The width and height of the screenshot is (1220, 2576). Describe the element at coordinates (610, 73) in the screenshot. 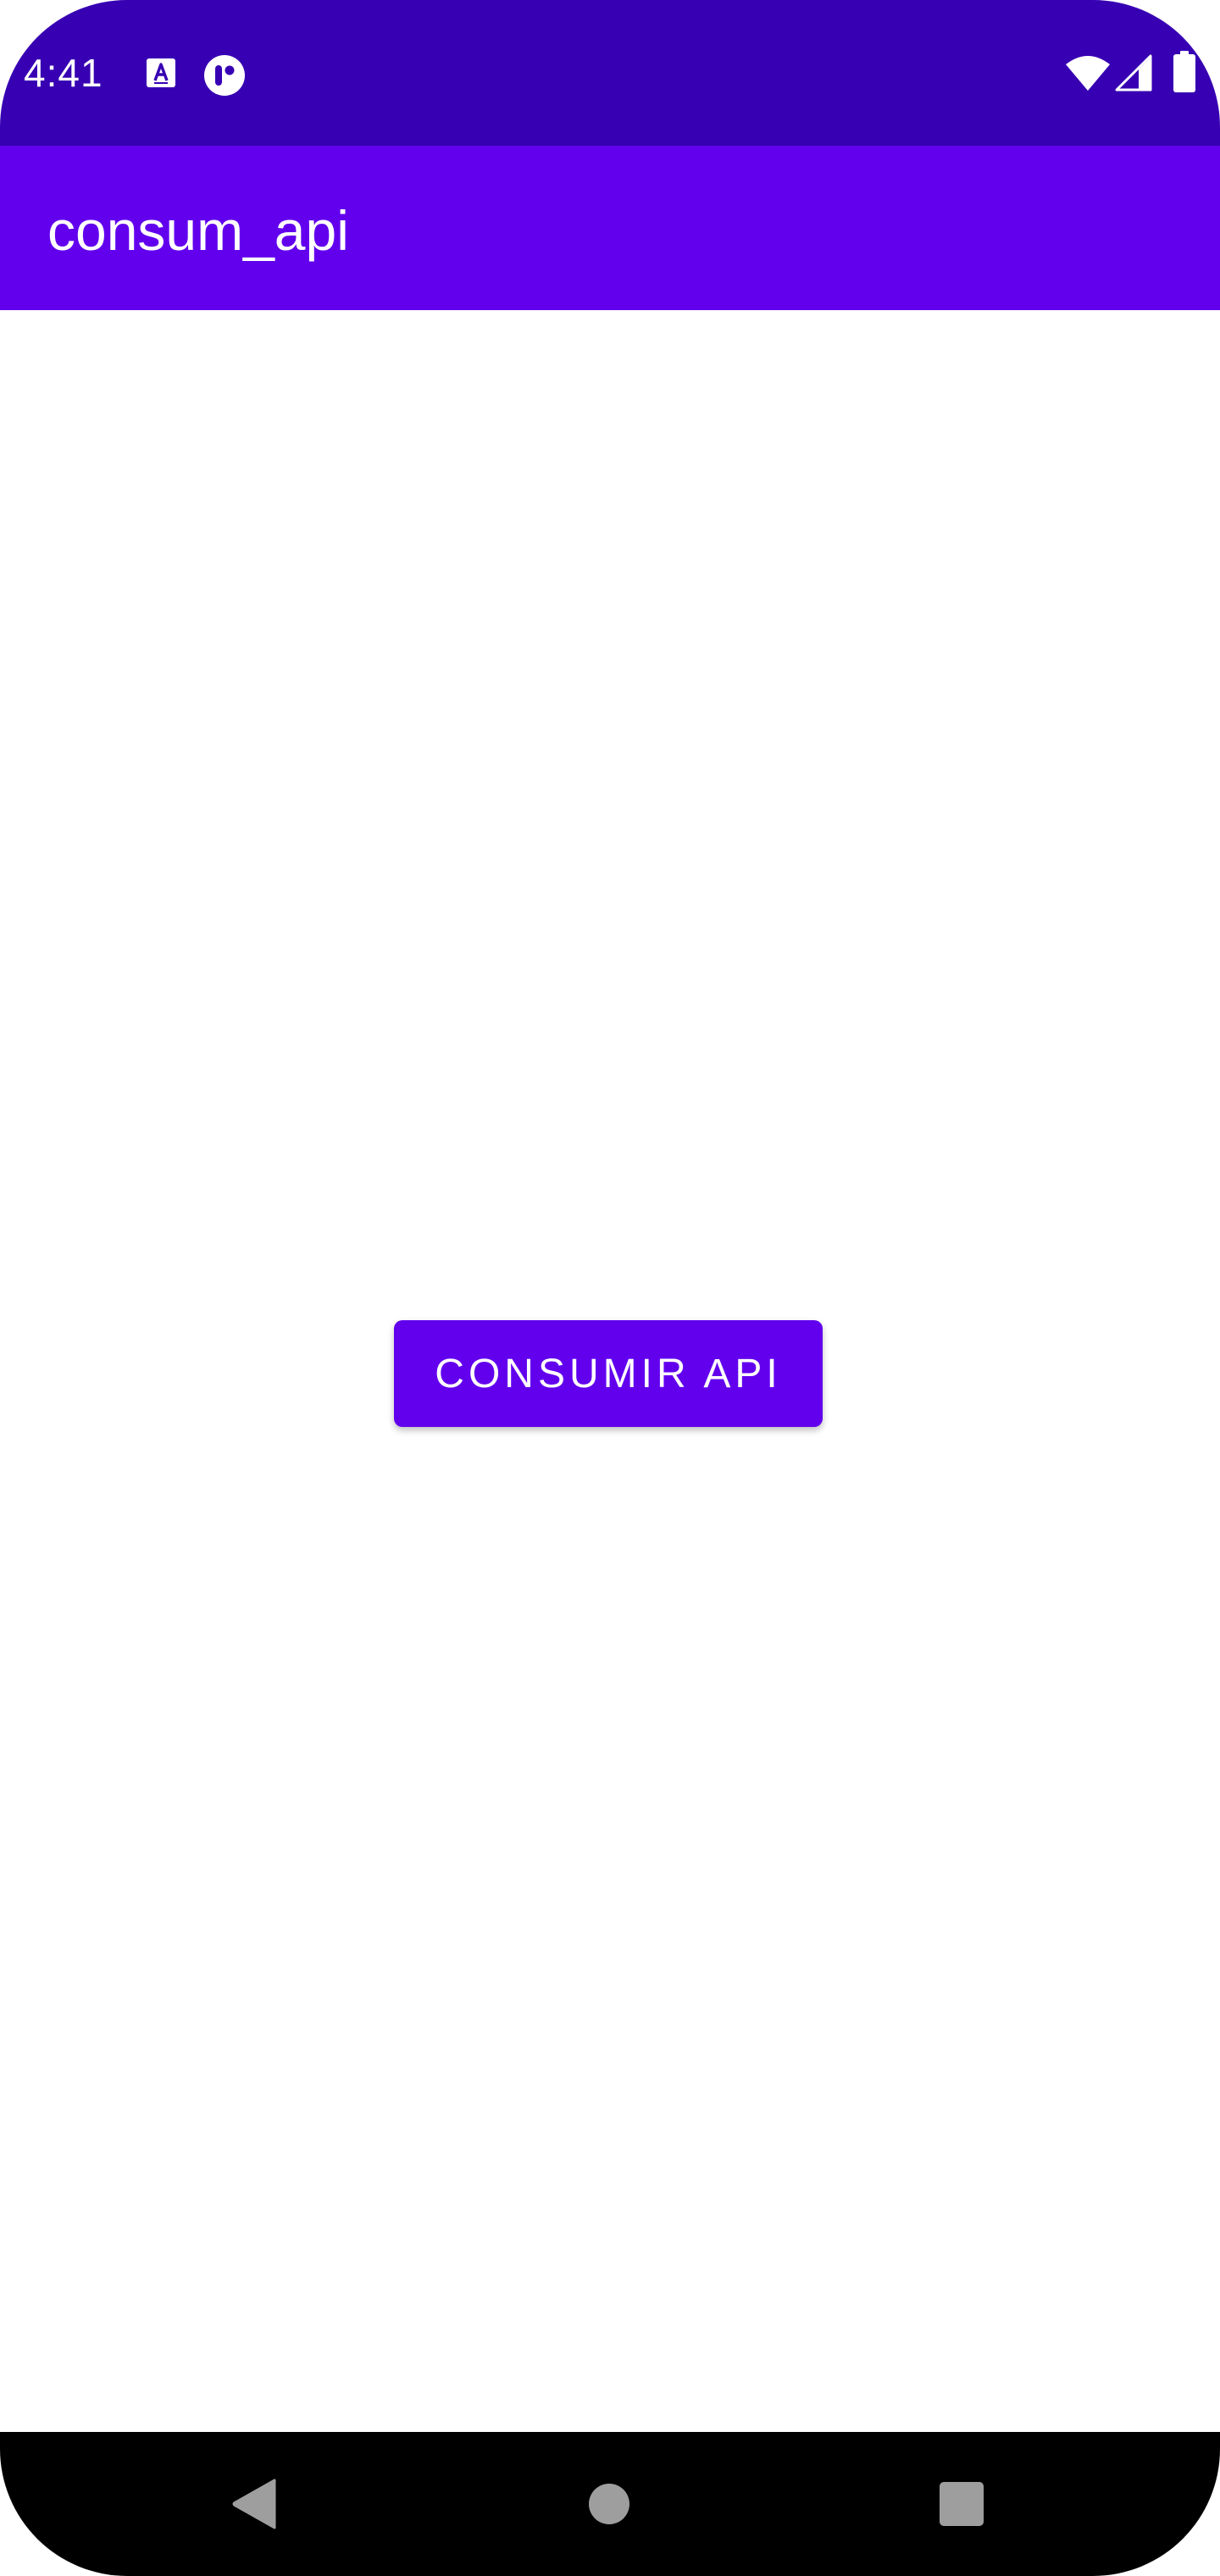

I see `status-bar: 4:41` at that location.